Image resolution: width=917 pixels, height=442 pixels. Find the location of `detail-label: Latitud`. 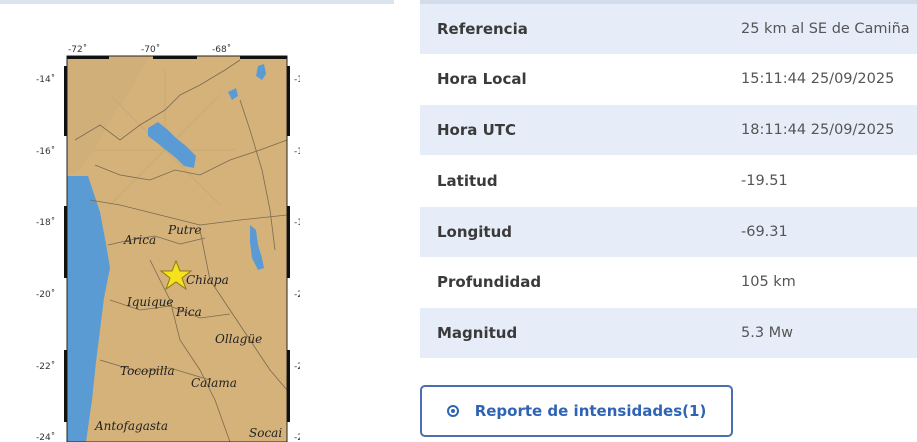

detail-label: Latitud is located at coordinates (467, 181).